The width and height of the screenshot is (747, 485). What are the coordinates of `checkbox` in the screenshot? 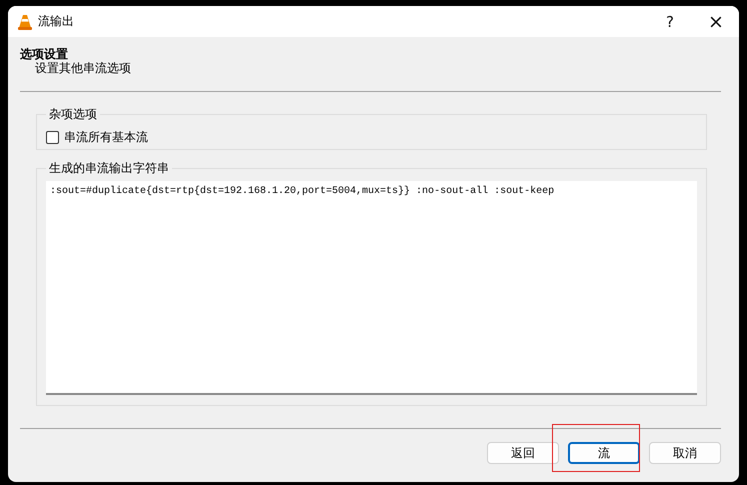 It's located at (52, 137).